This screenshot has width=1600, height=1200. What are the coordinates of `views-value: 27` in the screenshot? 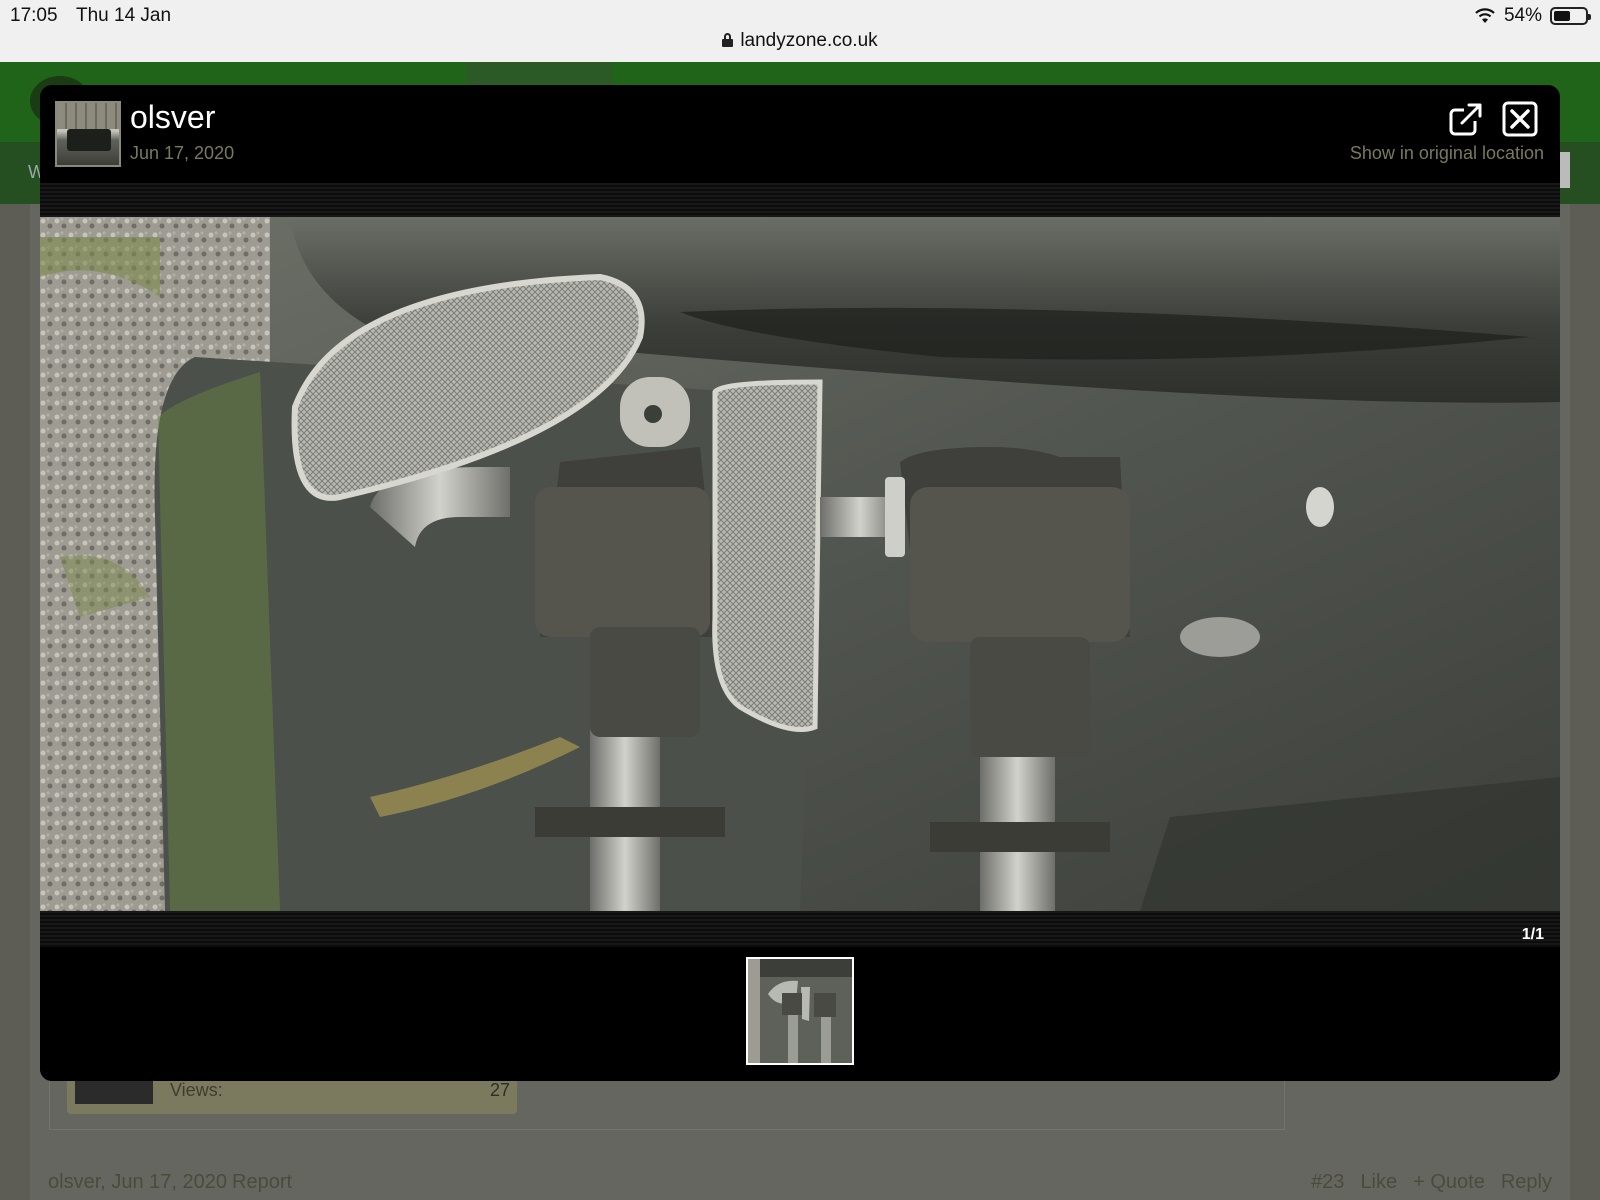 It's located at (499, 1090).